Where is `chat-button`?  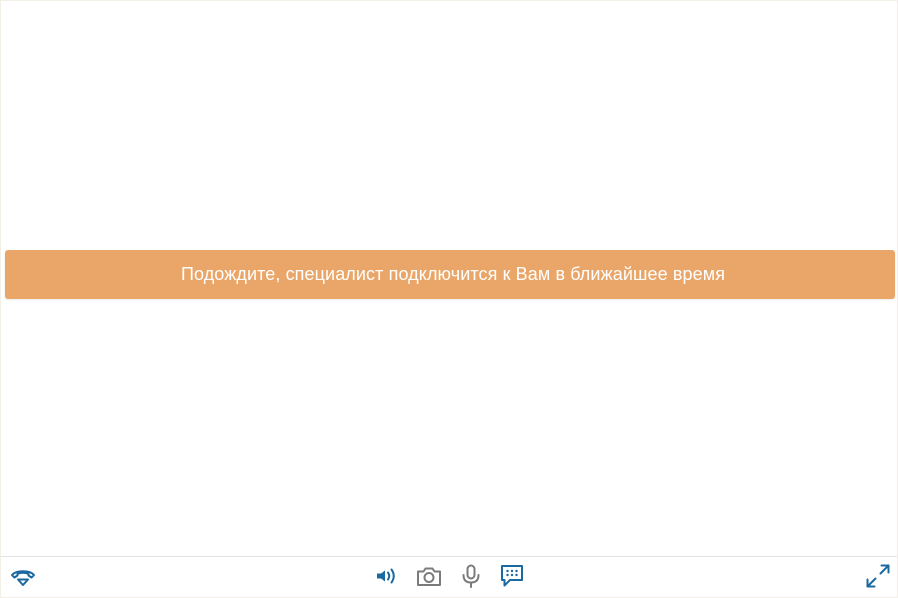 chat-button is located at coordinates (512, 576).